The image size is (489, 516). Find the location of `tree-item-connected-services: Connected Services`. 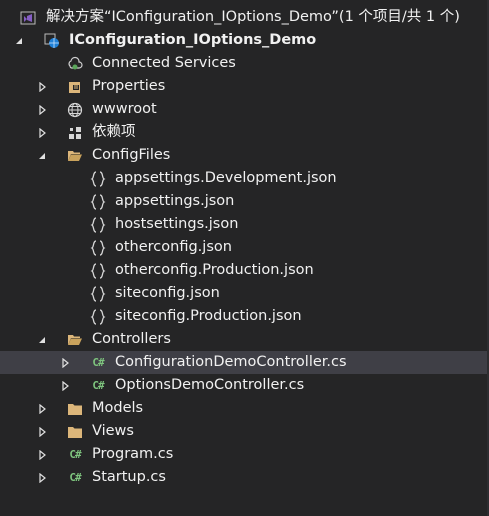

tree-item-connected-services: Connected Services is located at coordinates (243, 63).